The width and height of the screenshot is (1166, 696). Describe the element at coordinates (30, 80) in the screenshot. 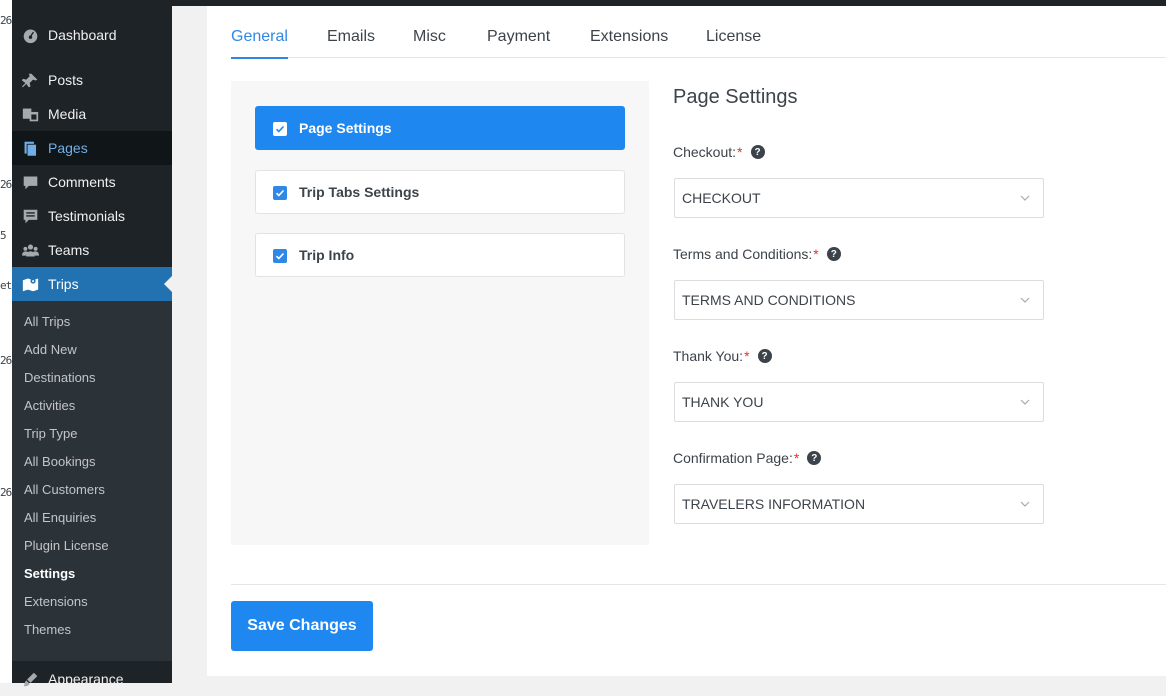

I see `pin-icon` at that location.